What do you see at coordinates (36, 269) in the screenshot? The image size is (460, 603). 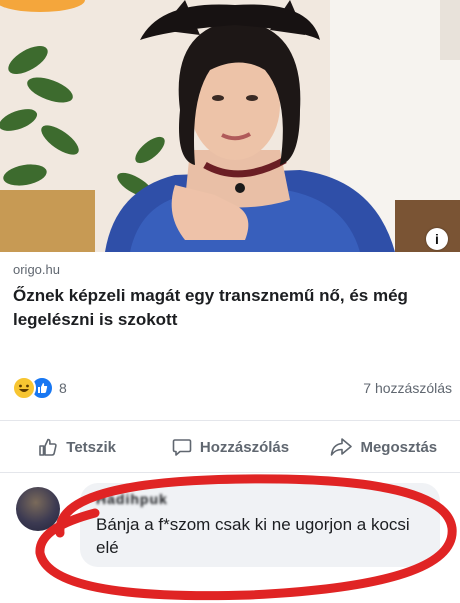 I see `link-source: origo.hu` at bounding box center [36, 269].